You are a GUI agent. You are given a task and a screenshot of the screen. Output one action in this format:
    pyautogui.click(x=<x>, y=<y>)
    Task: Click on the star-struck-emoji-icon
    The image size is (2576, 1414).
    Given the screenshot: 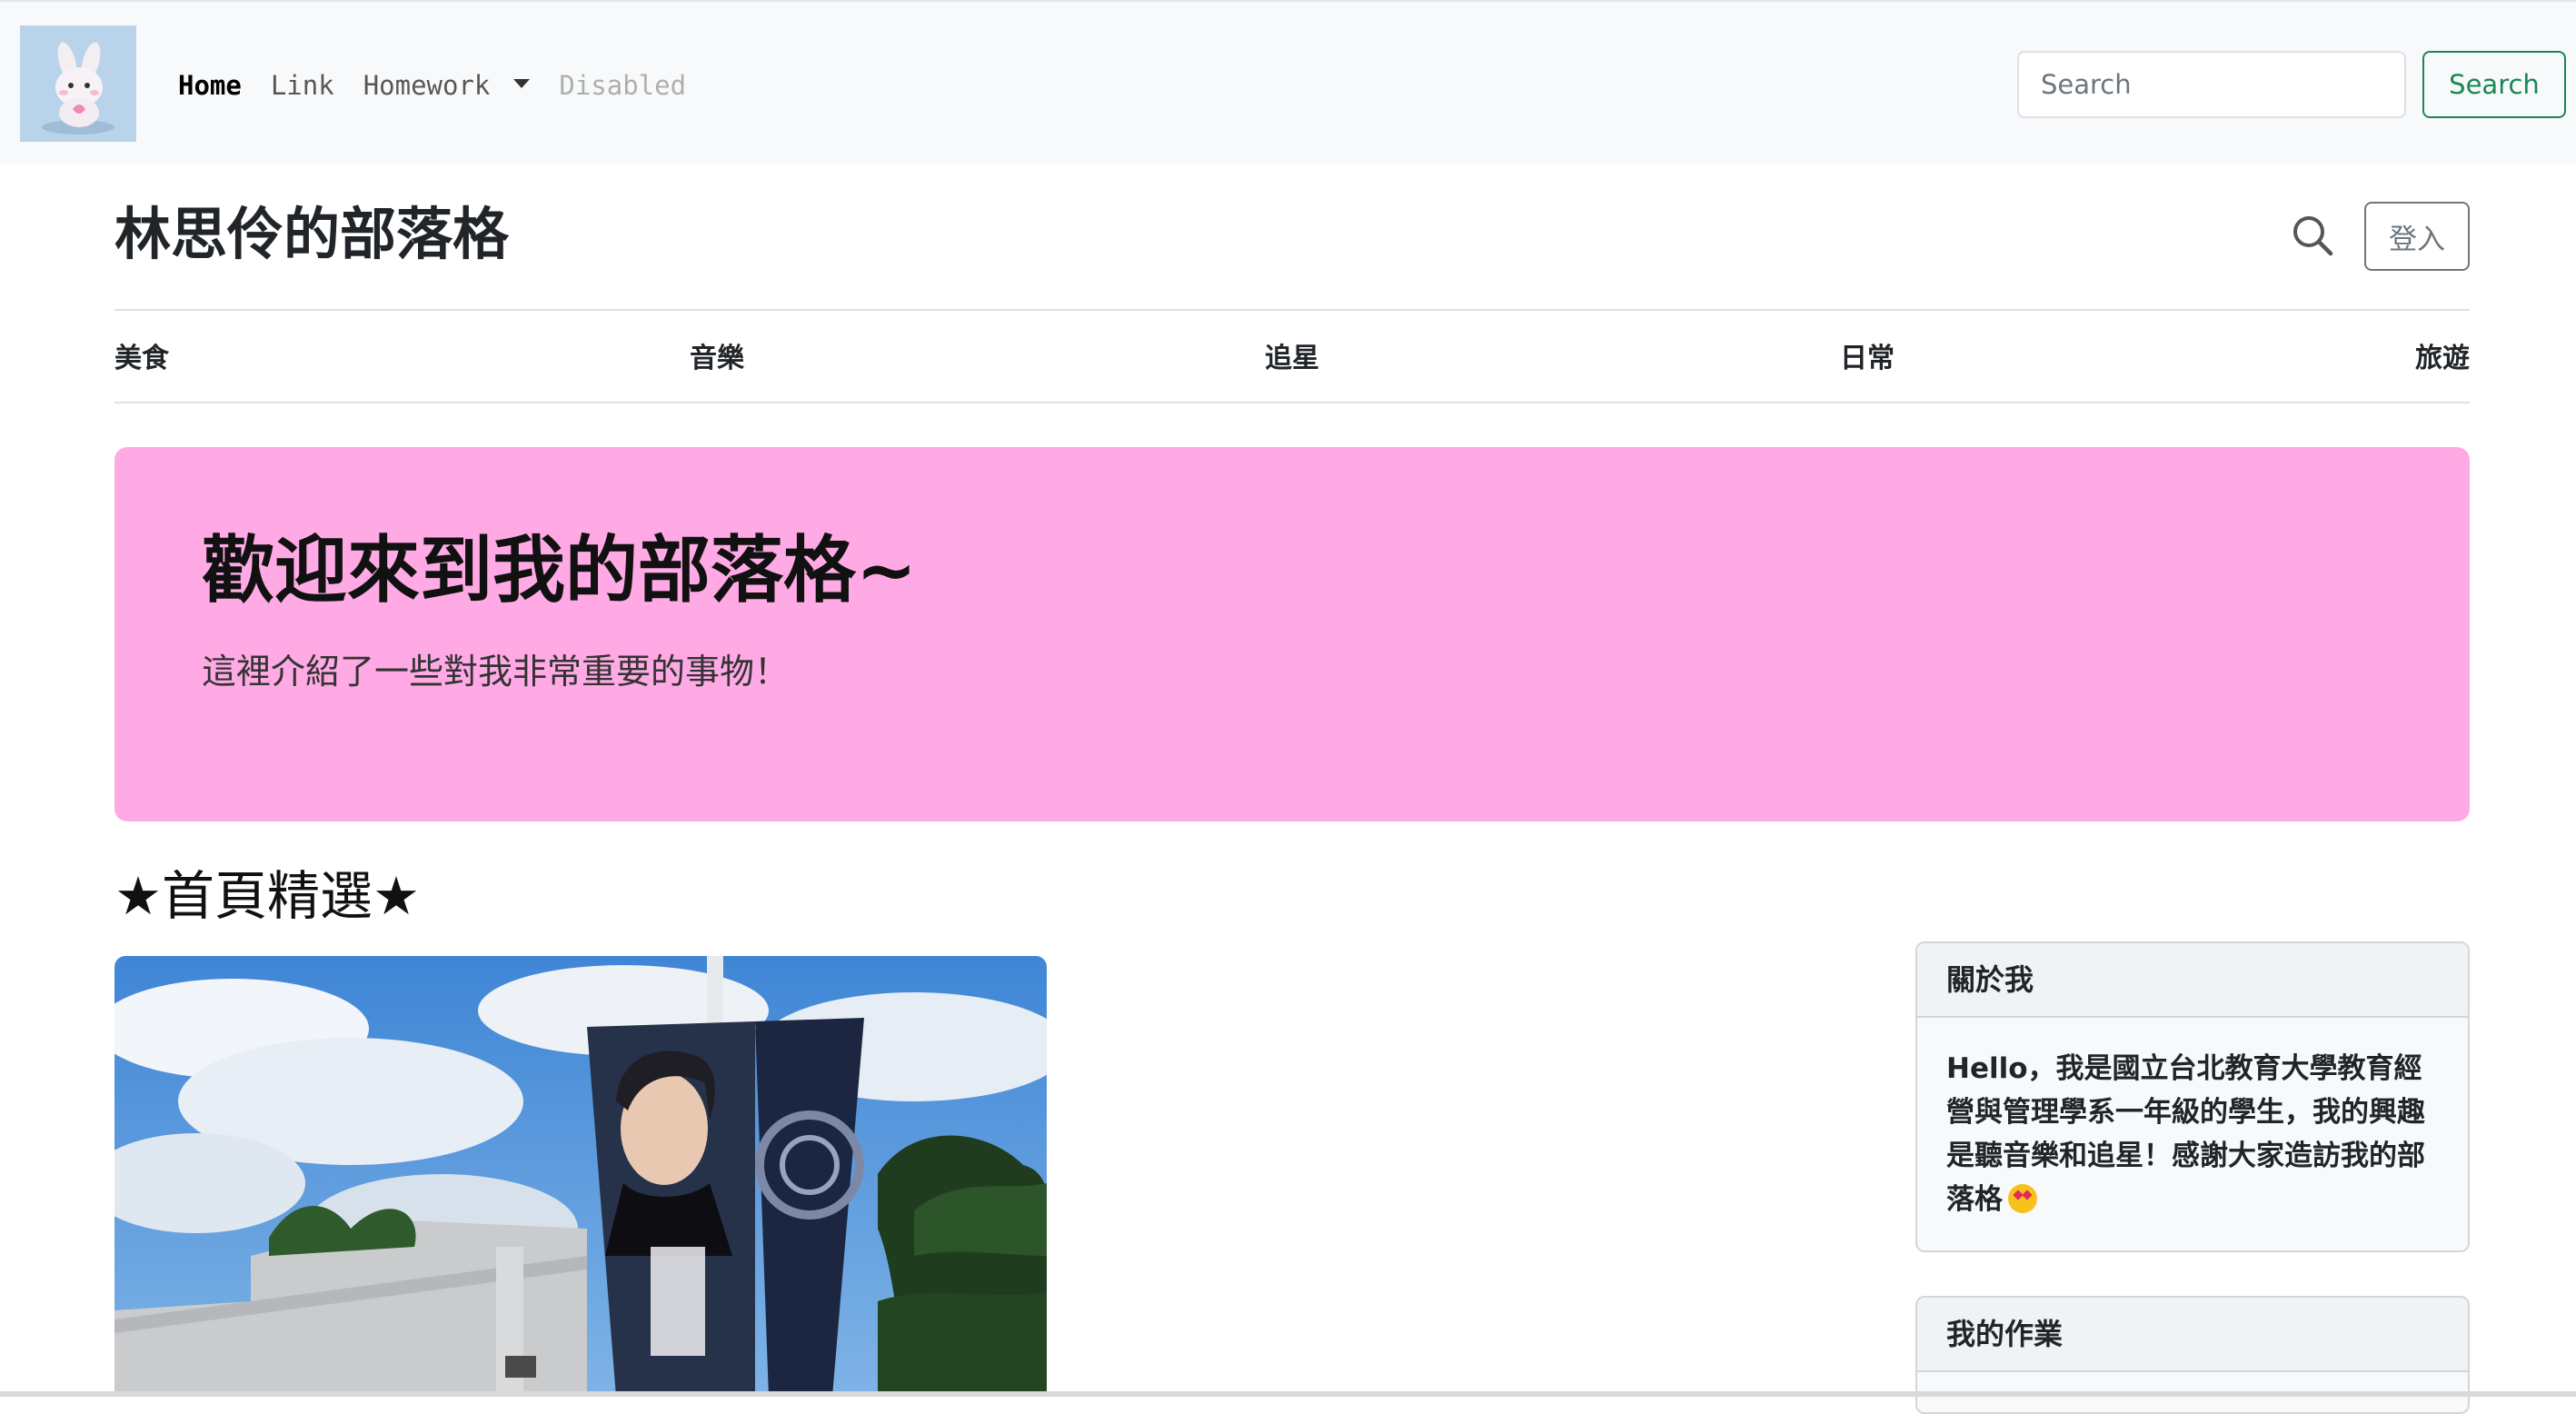 What is the action you would take?
    pyautogui.click(x=2023, y=1198)
    